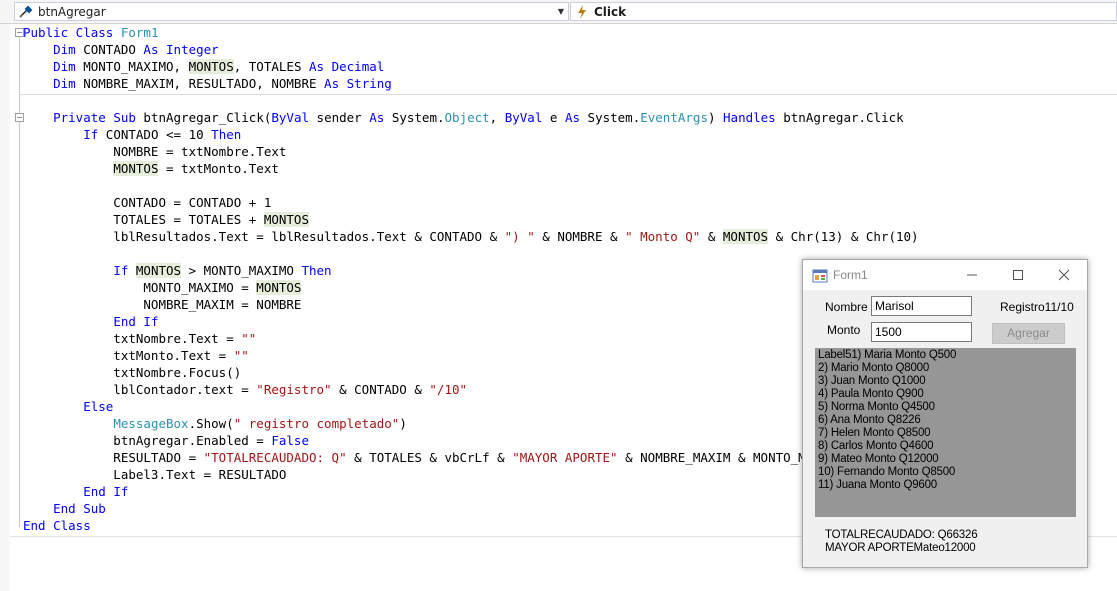 Image resolution: width=1117 pixels, height=591 pixels. What do you see at coordinates (471, 508) in the screenshot?
I see `code-line: End Sub` at bounding box center [471, 508].